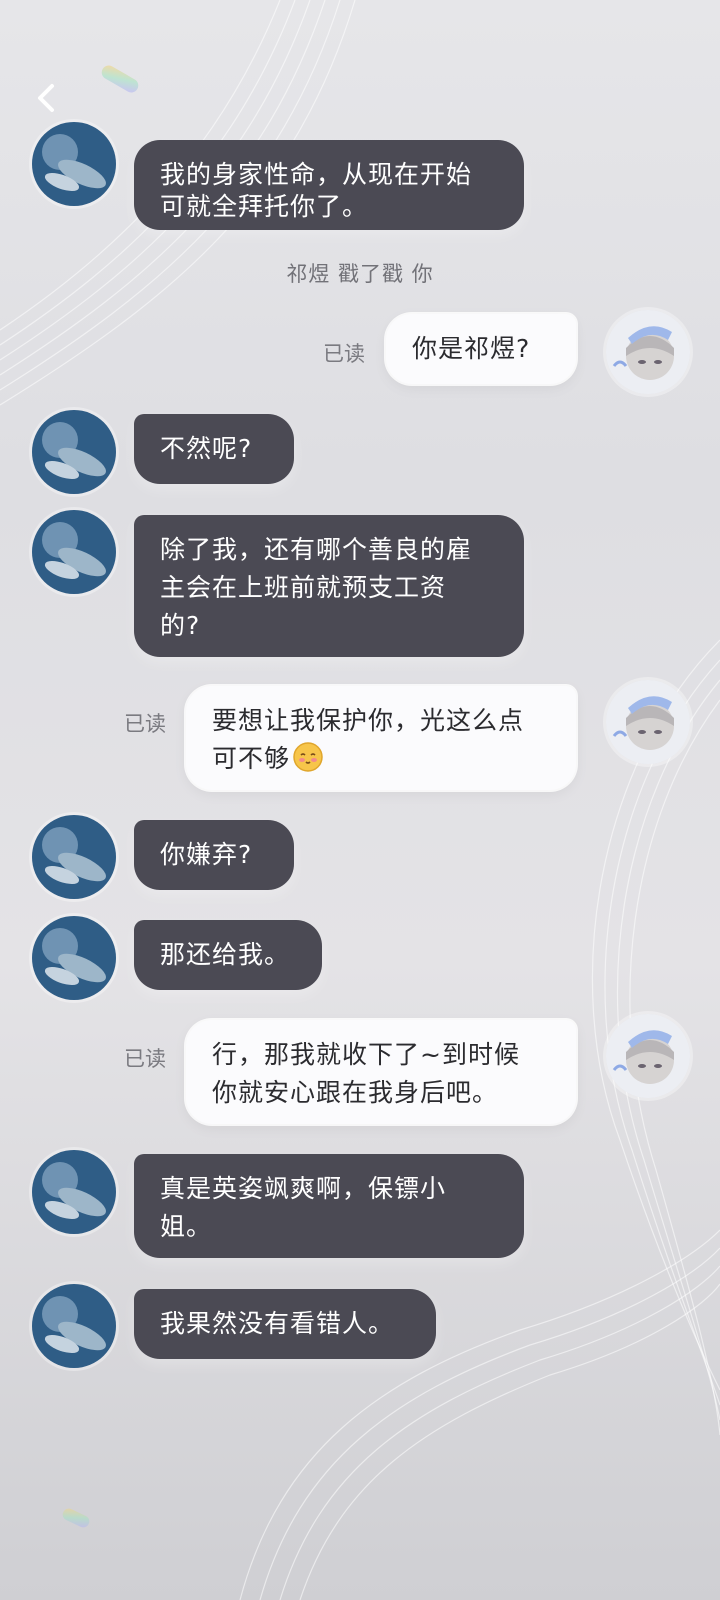 This screenshot has width=720, height=1600. I want to click on message-bubble-incoming: 不然呢?, so click(214, 449).